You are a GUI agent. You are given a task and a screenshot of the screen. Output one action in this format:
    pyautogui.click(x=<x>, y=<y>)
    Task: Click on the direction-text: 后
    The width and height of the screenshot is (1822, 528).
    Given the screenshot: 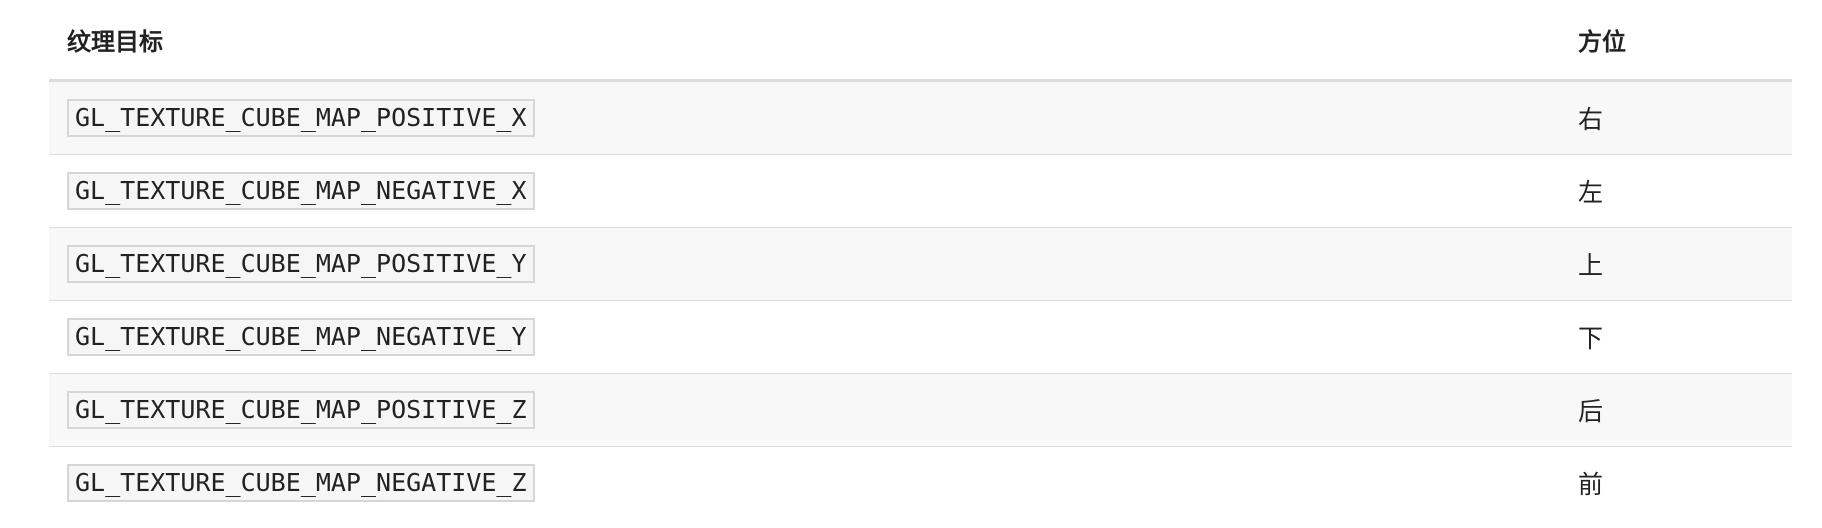 What is the action you would take?
    pyautogui.click(x=1591, y=411)
    